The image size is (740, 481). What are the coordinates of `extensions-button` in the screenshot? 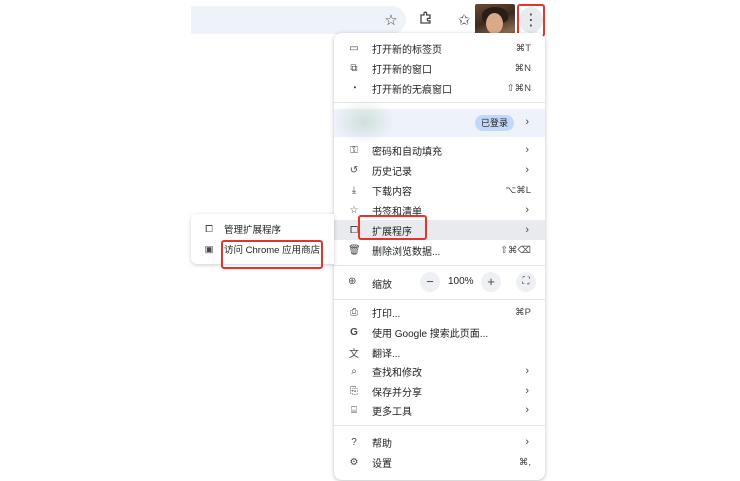 It's located at (426, 20).